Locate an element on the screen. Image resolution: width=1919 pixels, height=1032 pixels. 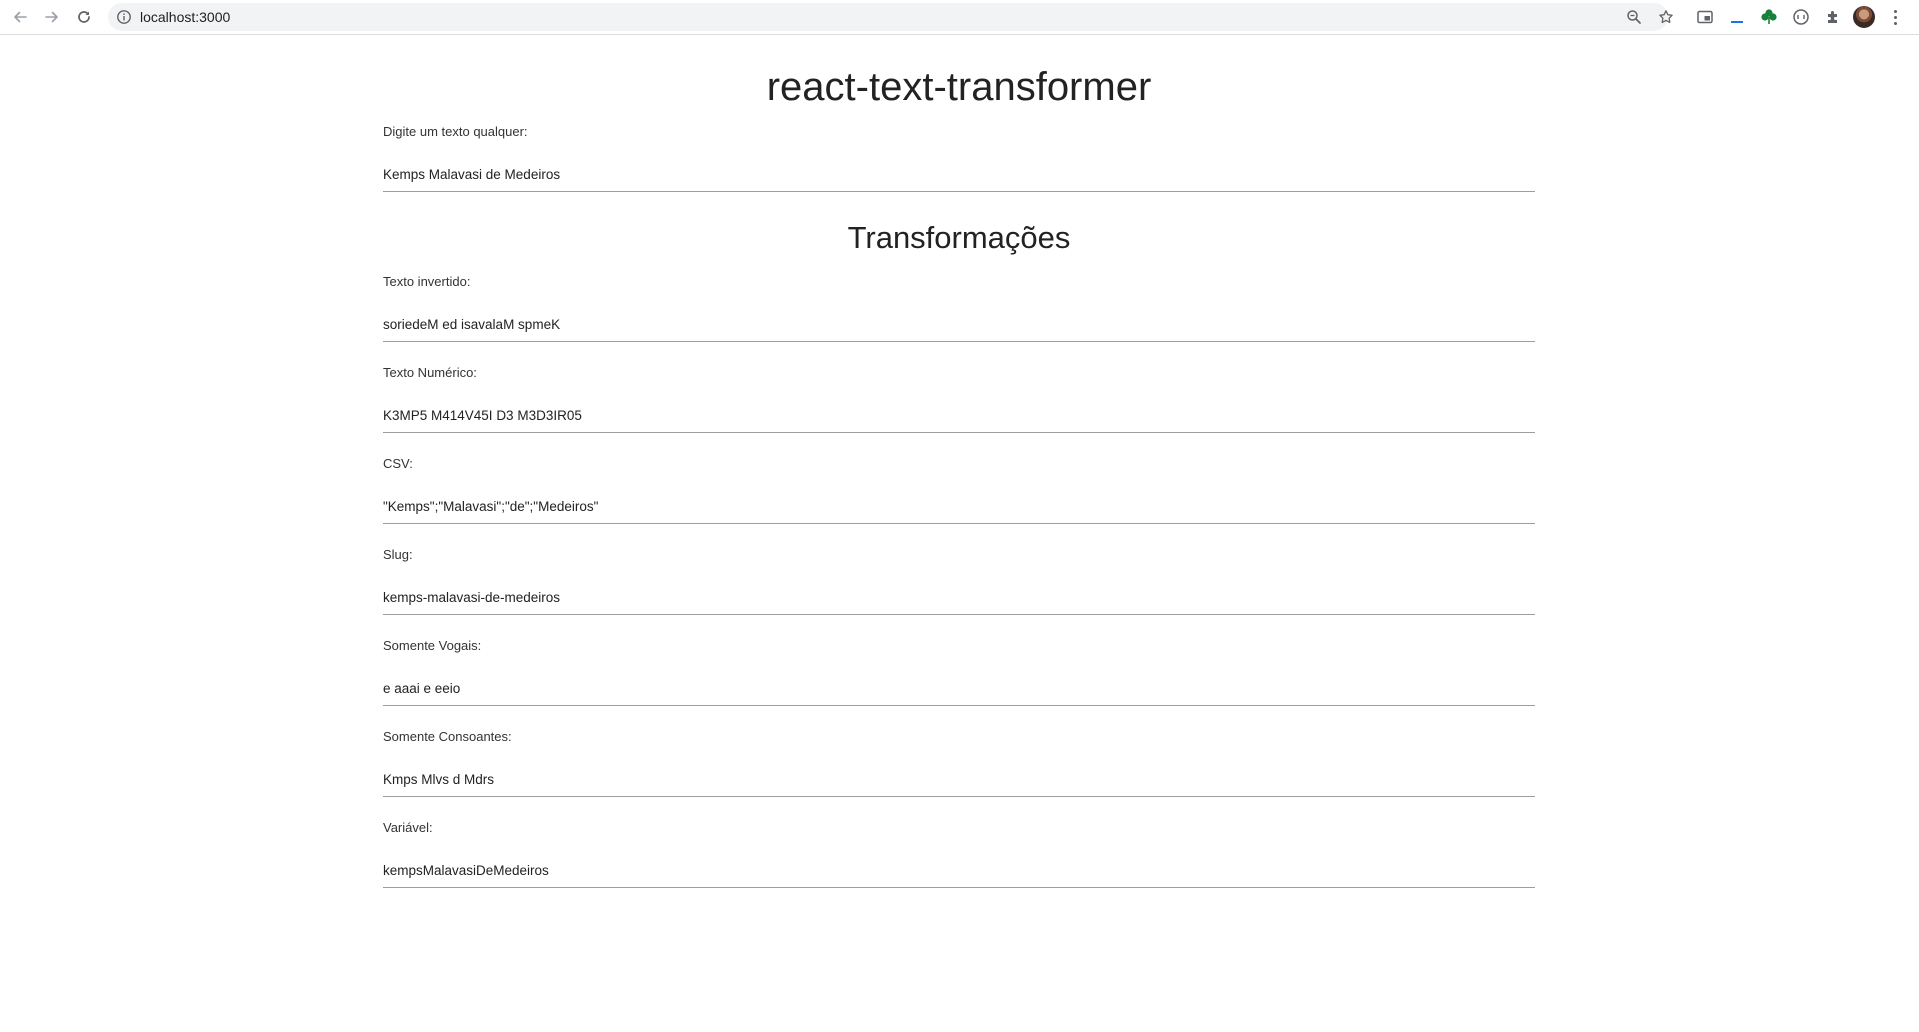
vowels-only-label: Somente Vogais: is located at coordinates (432, 645).